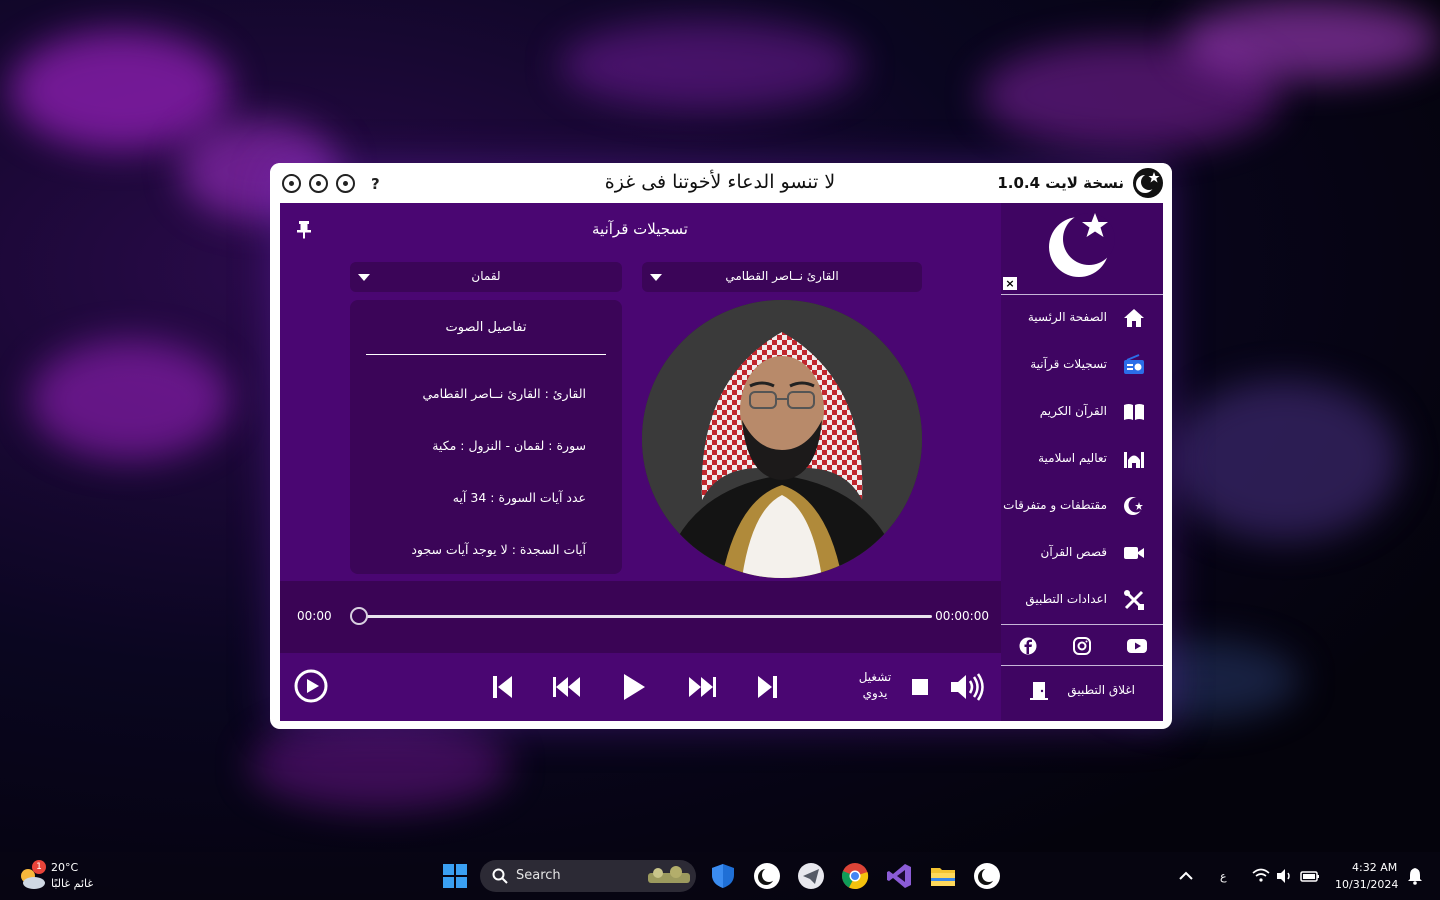 The image size is (1440, 900). What do you see at coordinates (875, 677) in the screenshot?
I see `play-mode-line1: تشغيل` at bounding box center [875, 677].